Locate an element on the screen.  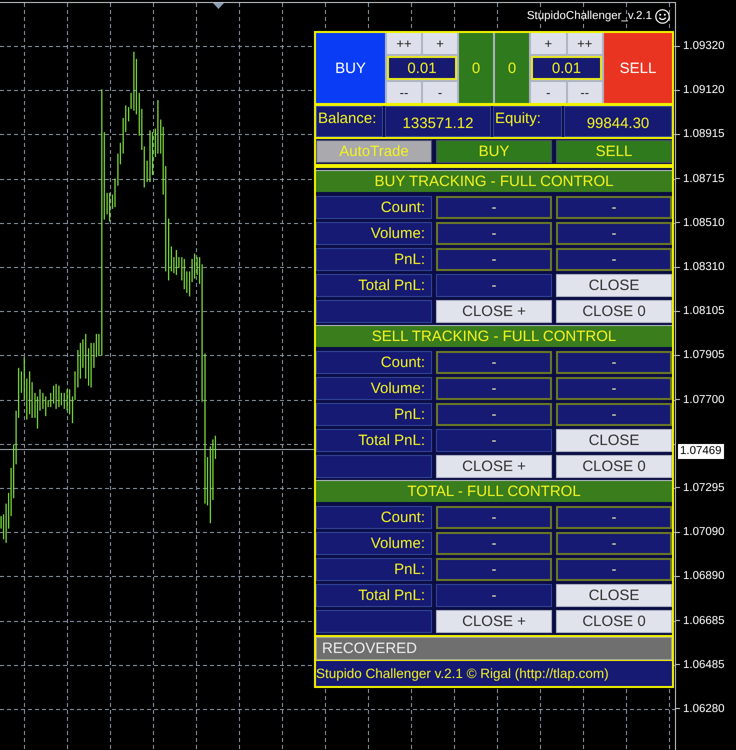
price-label: 1.08510 is located at coordinates (704, 222).